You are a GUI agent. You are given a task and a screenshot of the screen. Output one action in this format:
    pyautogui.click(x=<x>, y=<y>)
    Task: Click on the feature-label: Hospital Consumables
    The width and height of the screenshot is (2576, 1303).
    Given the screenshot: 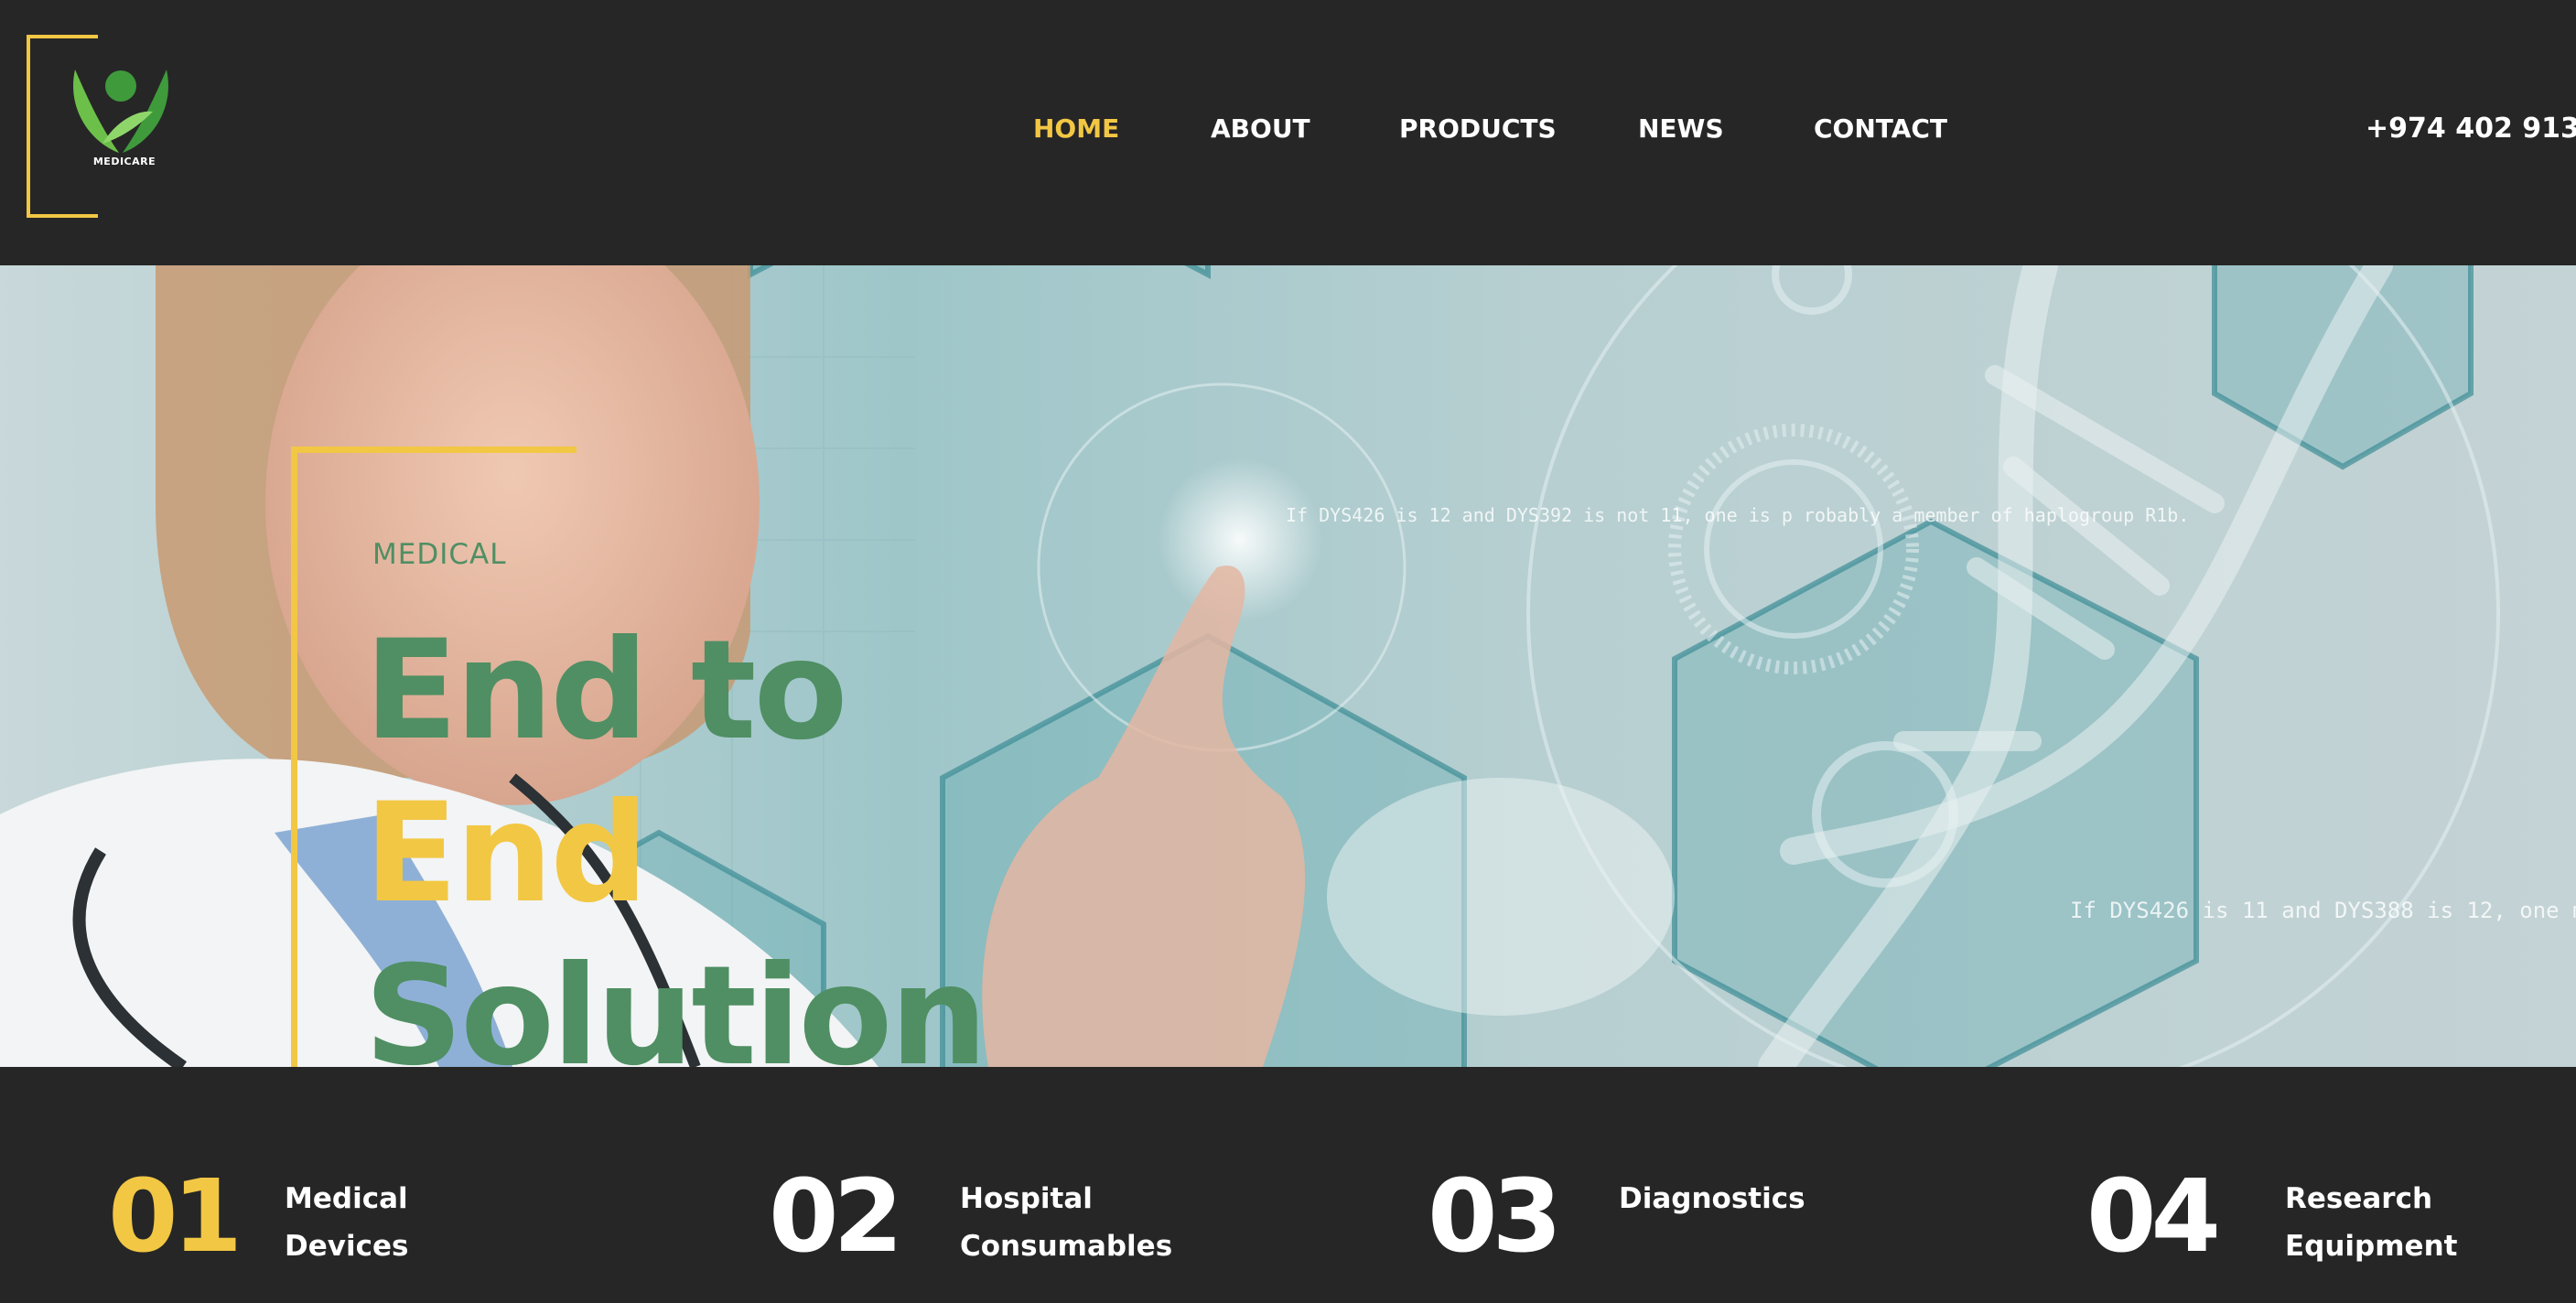 What is the action you would take?
    pyautogui.click(x=1066, y=1222)
    